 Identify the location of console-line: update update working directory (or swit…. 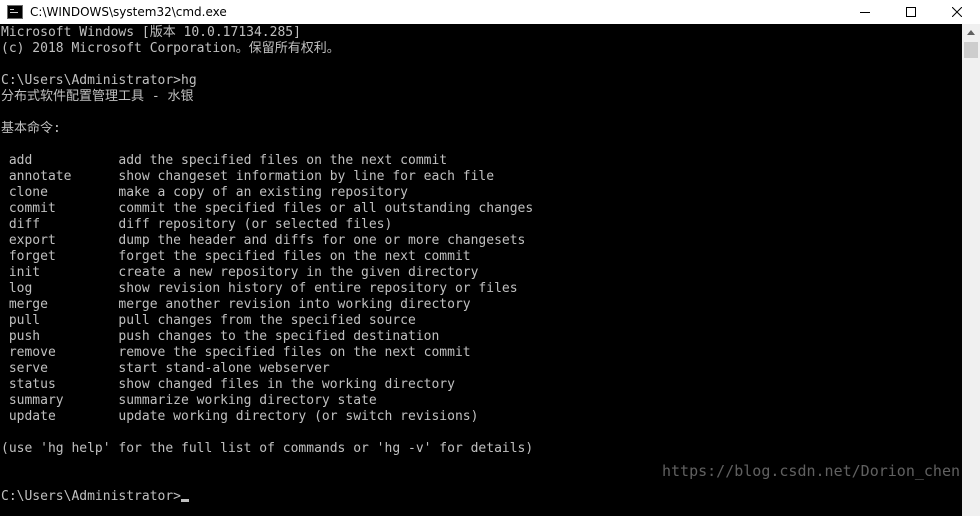
(240, 416).